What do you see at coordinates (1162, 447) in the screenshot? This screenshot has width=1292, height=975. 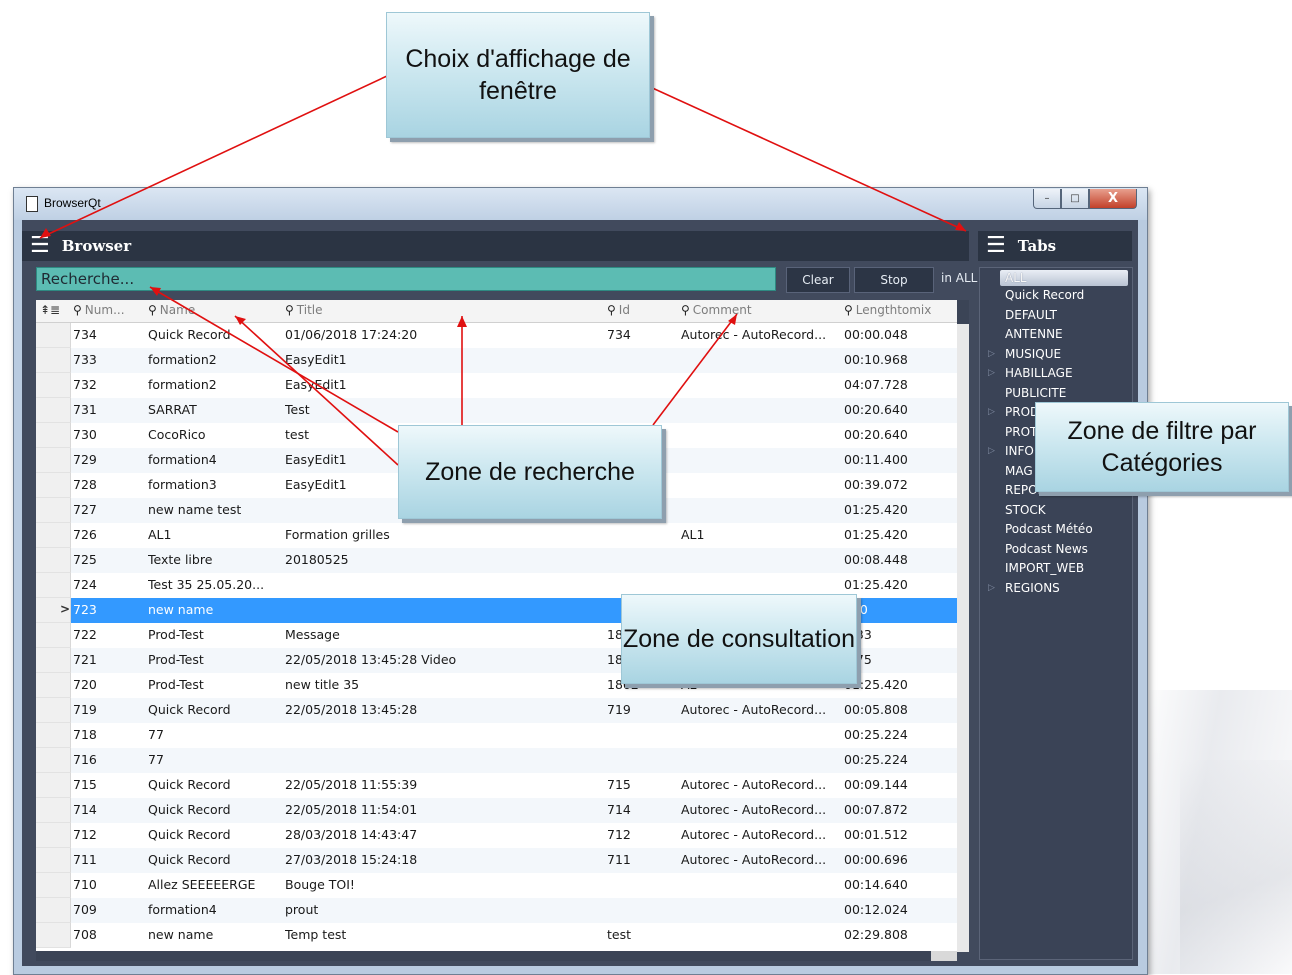 I see `callout-filter-zone: Zone de filtre par Catégories` at bounding box center [1162, 447].